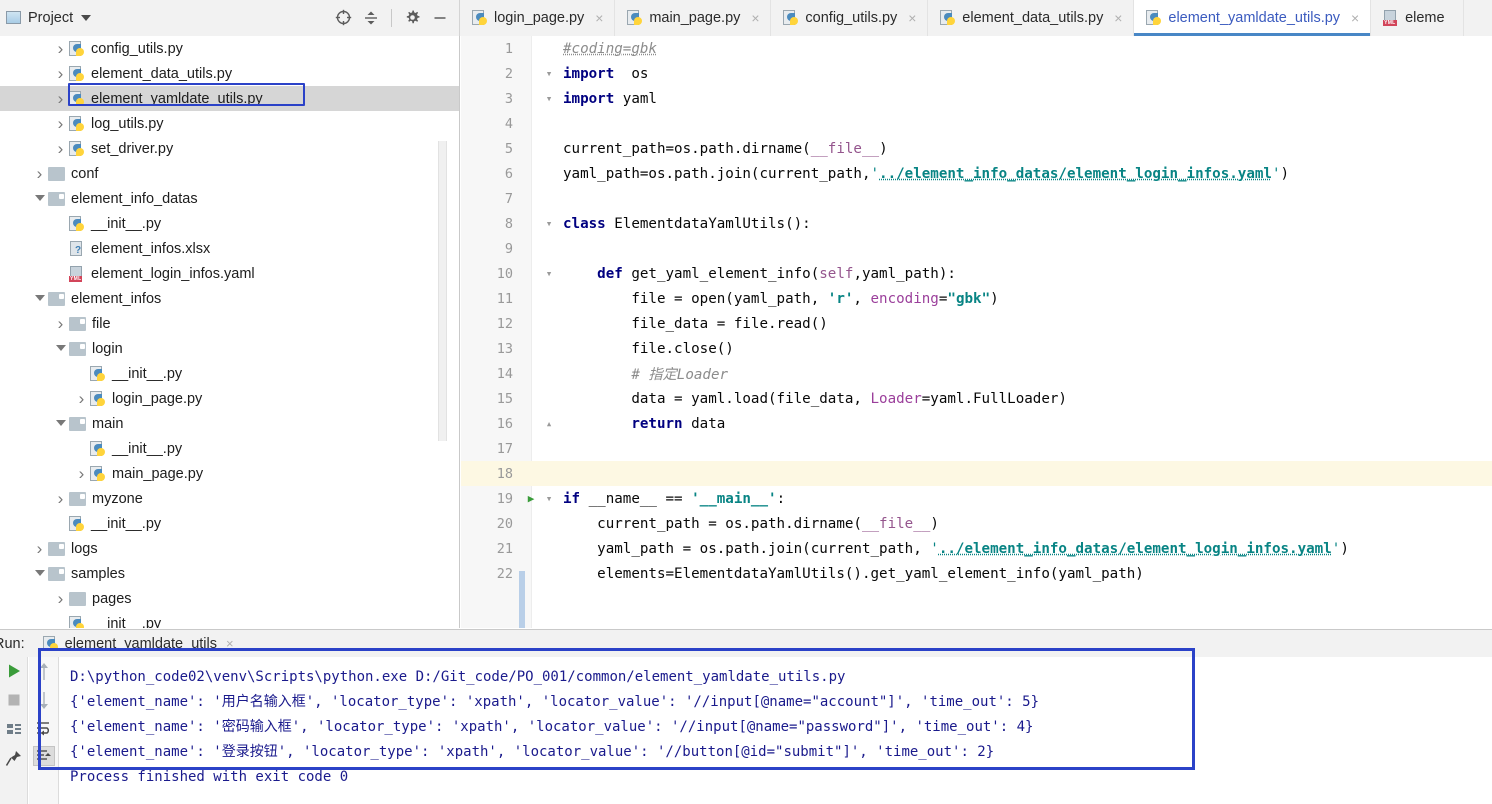 Image resolution: width=1492 pixels, height=804 pixels. Describe the element at coordinates (229, 323) in the screenshot. I see `tree-item-file: file` at that location.